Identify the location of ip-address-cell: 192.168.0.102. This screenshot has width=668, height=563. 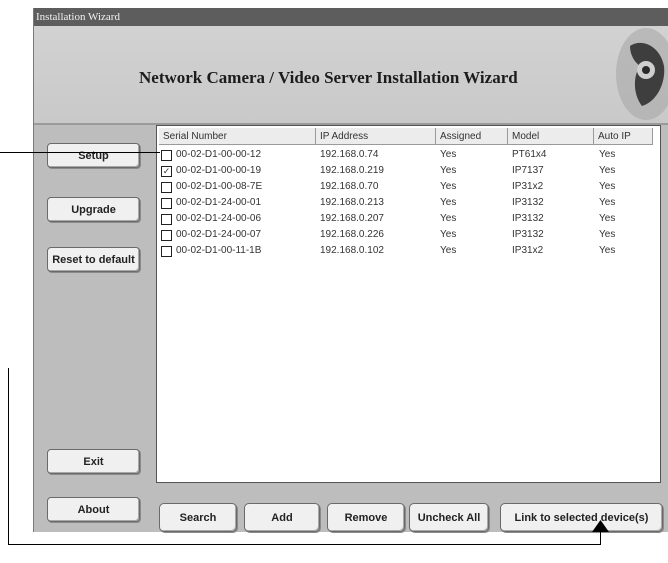
(352, 250).